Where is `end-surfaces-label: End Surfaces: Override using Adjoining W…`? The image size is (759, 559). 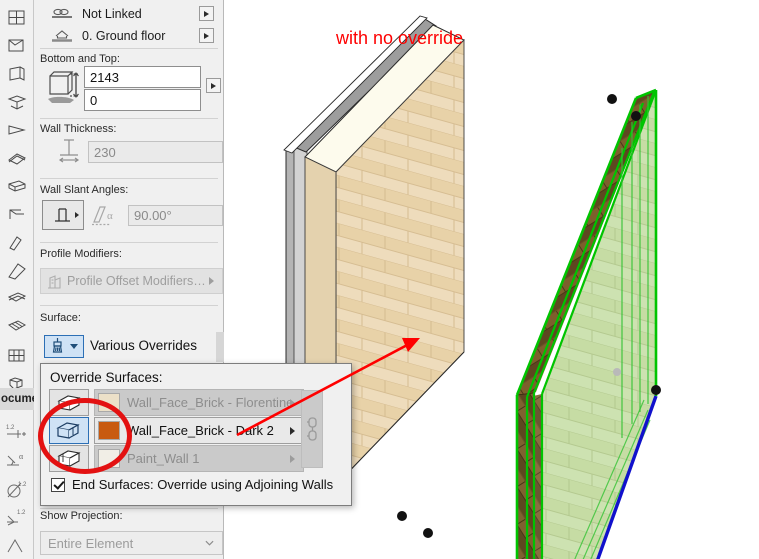 end-surfaces-label: End Surfaces: Override using Adjoining W… is located at coordinates (203, 484).